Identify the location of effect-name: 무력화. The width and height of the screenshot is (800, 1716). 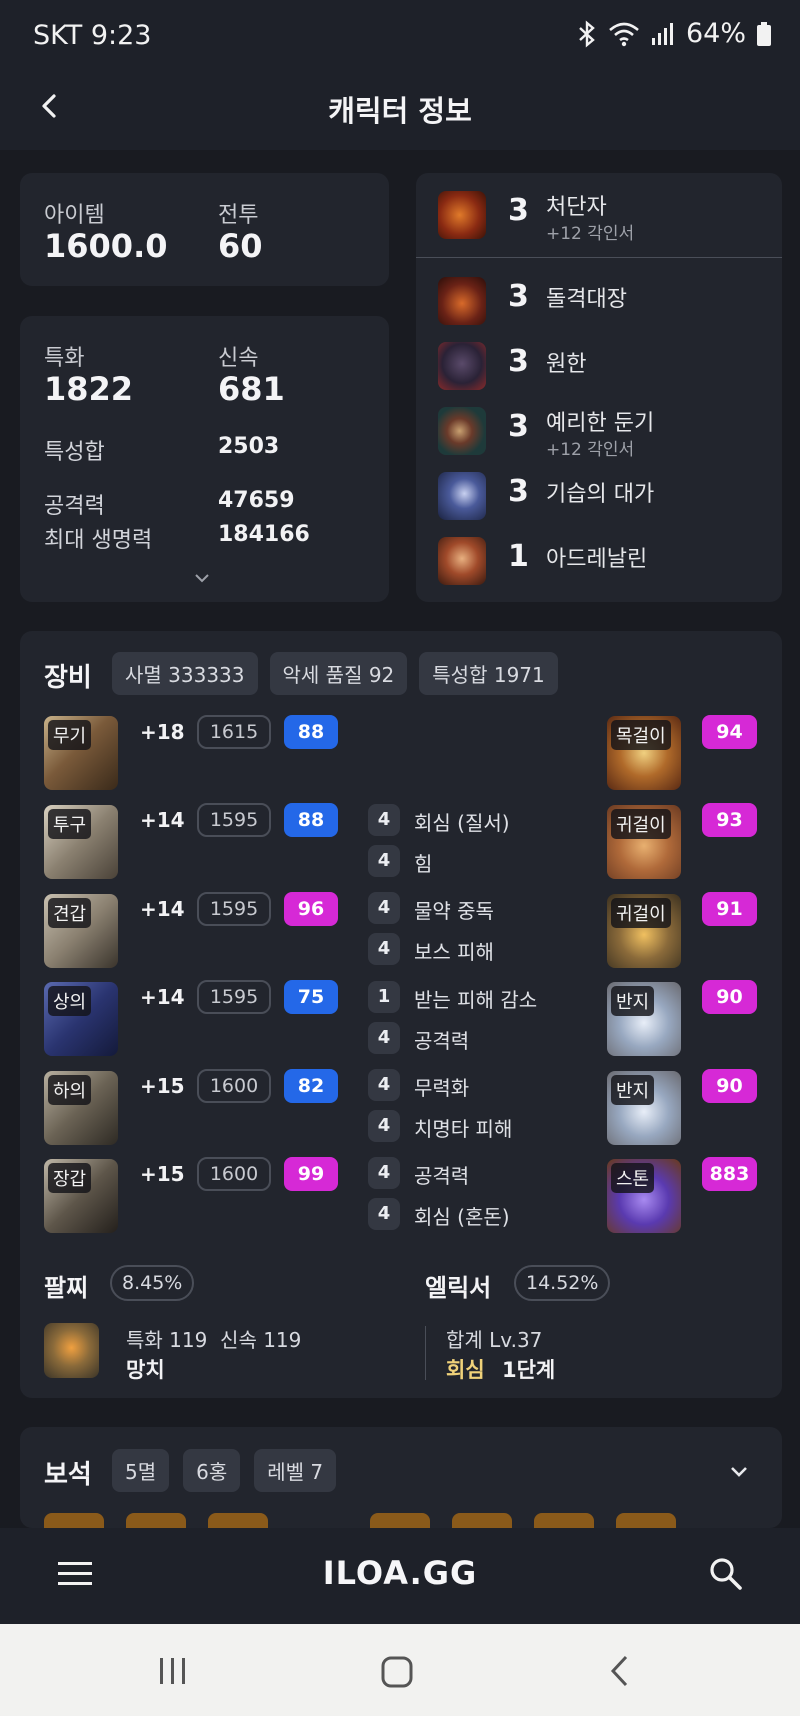
(442, 1088).